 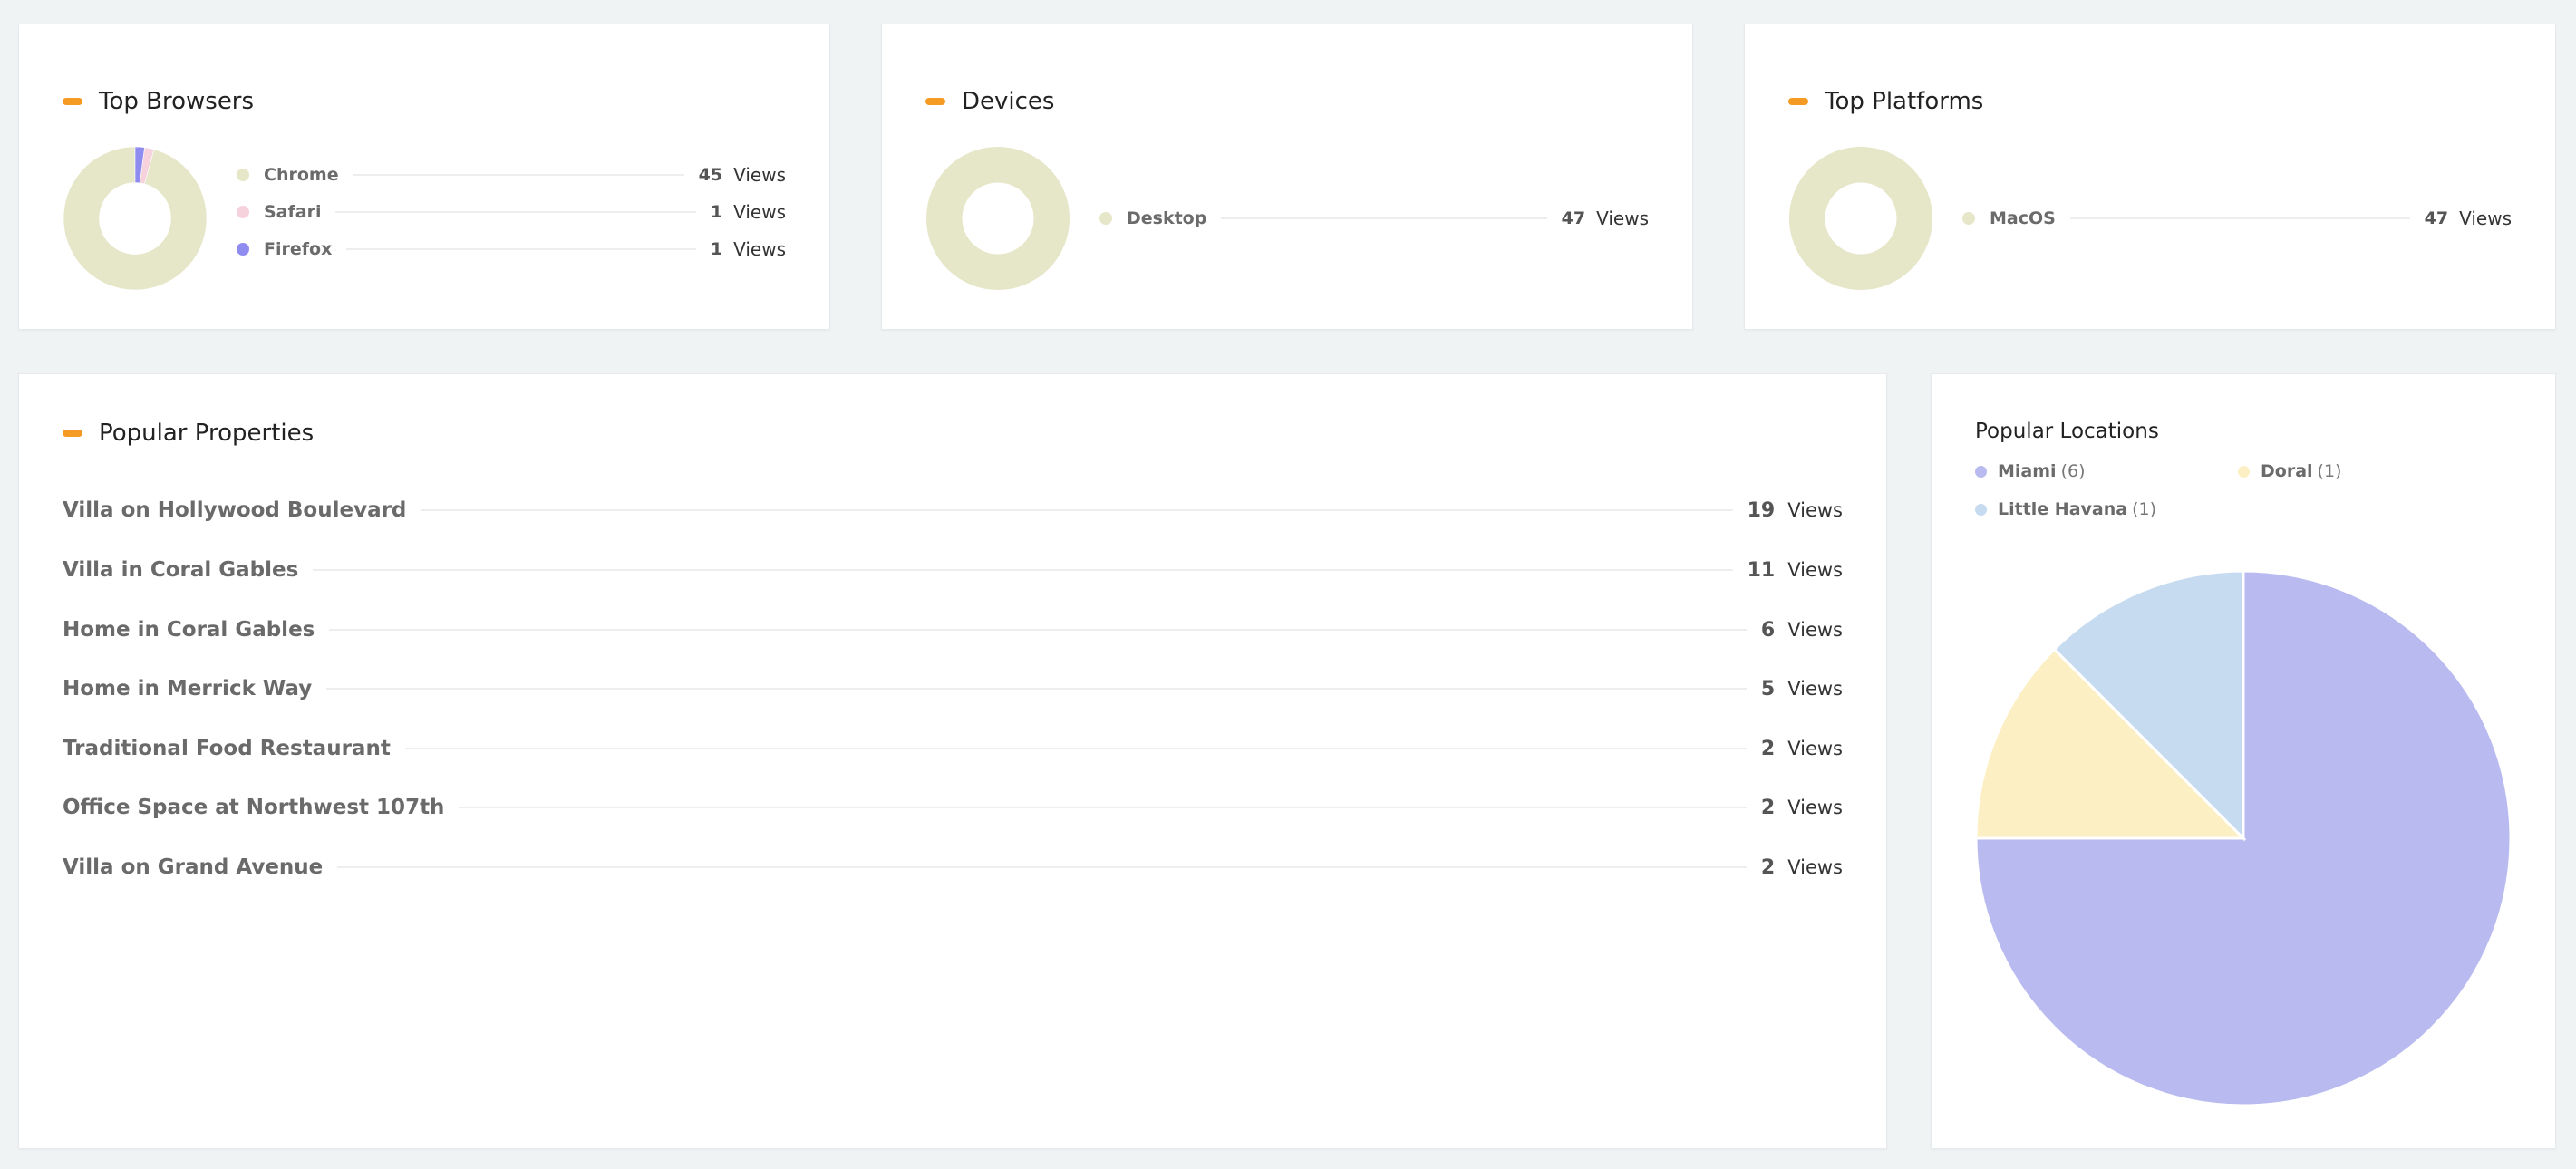 What do you see at coordinates (1768, 630) in the screenshot?
I see `property-views-count: 6` at bounding box center [1768, 630].